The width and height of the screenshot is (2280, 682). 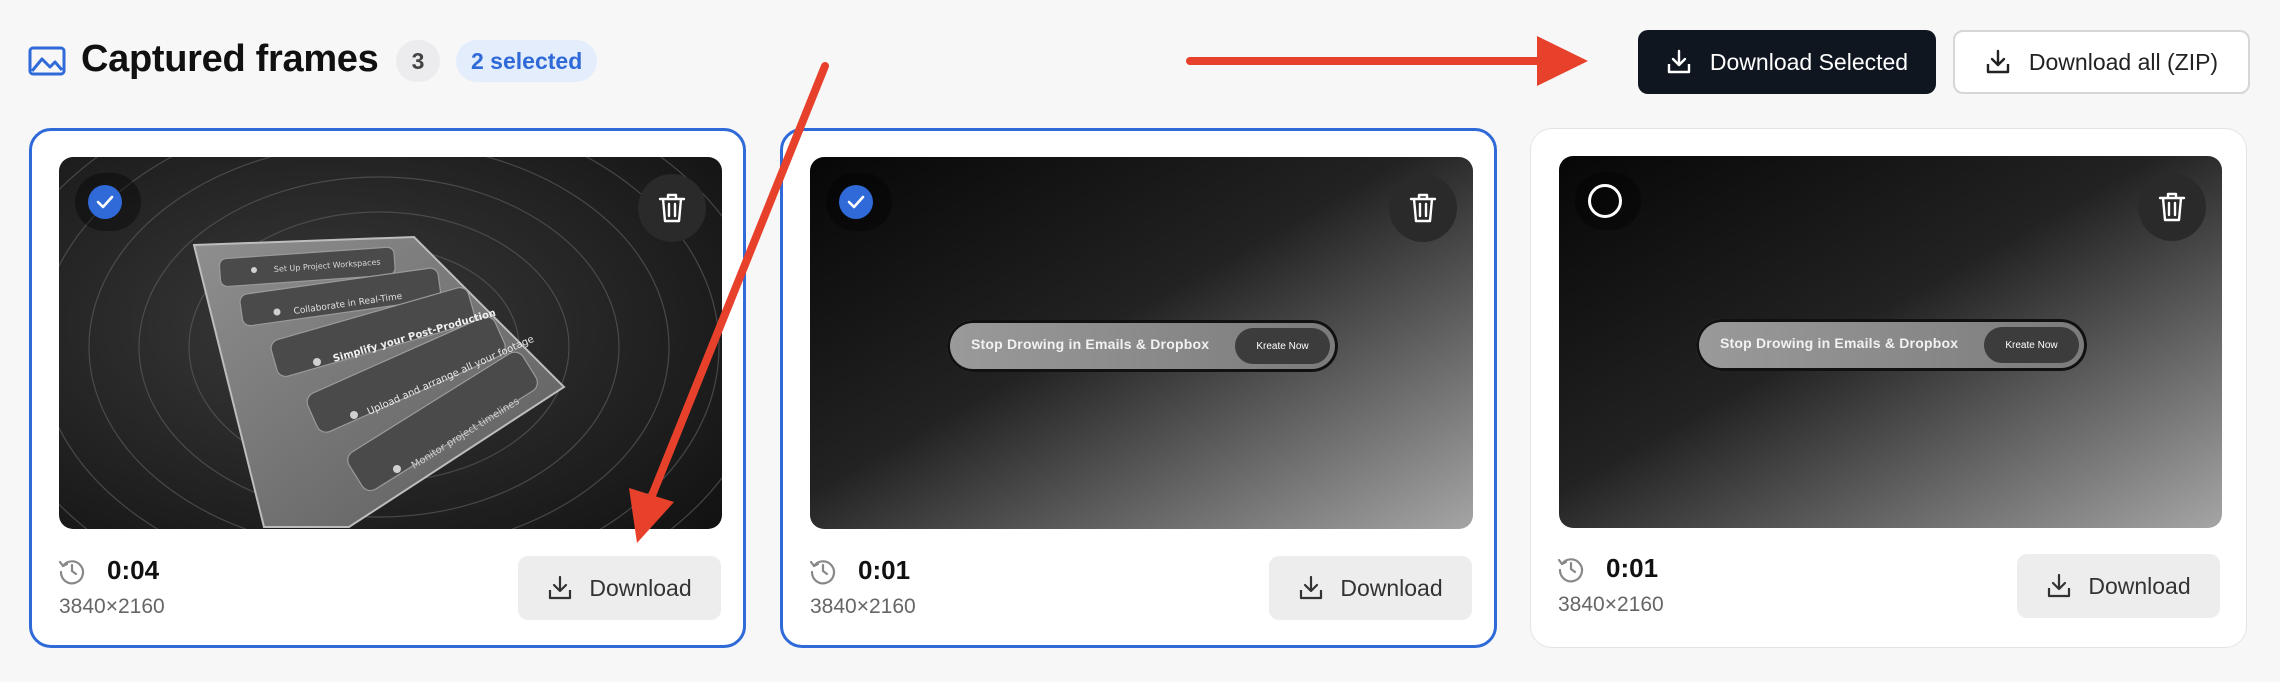 What do you see at coordinates (418, 61) in the screenshot?
I see `frame-count-badge: 3` at bounding box center [418, 61].